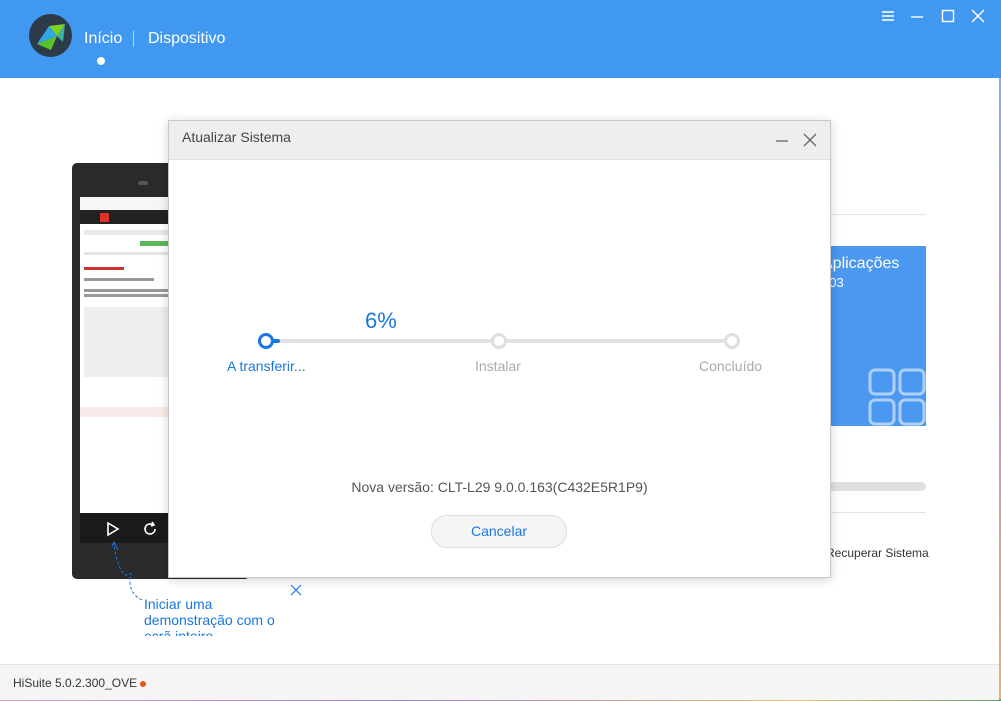  I want to click on refresh-icon, so click(150, 529).